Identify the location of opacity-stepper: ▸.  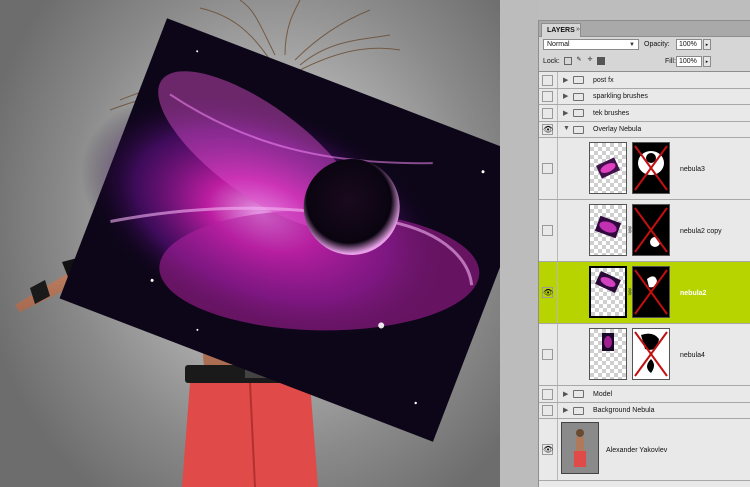
(707, 44).